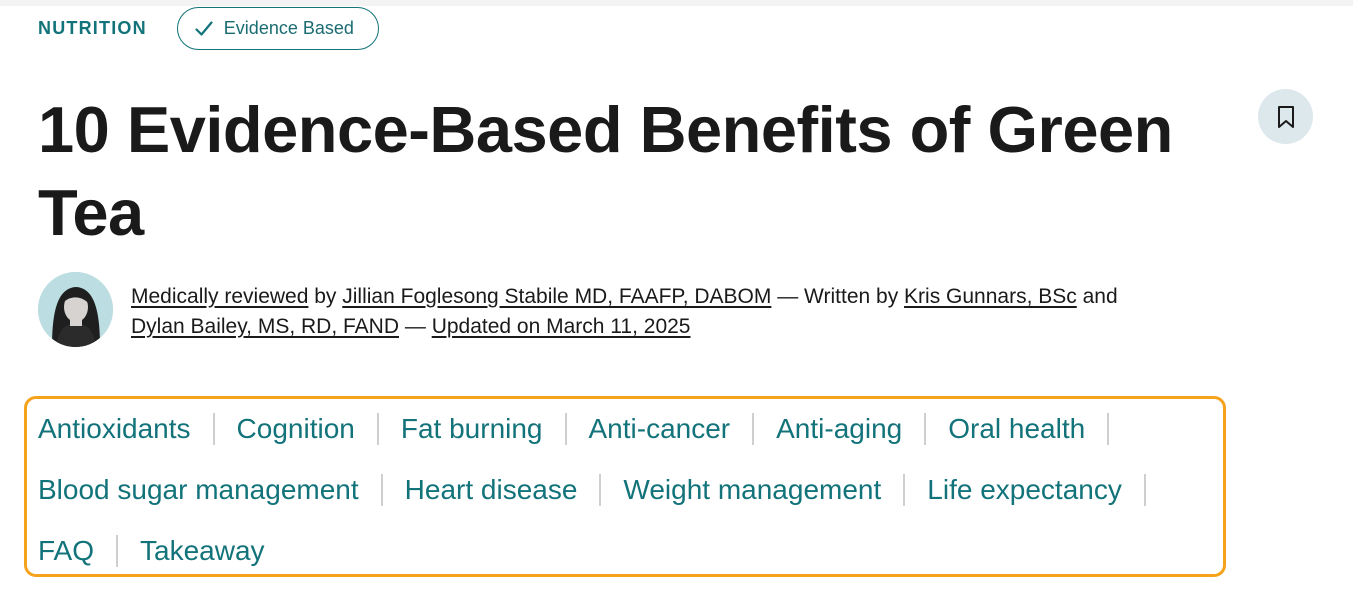  I want to click on bookmark-button, so click(1285, 116).